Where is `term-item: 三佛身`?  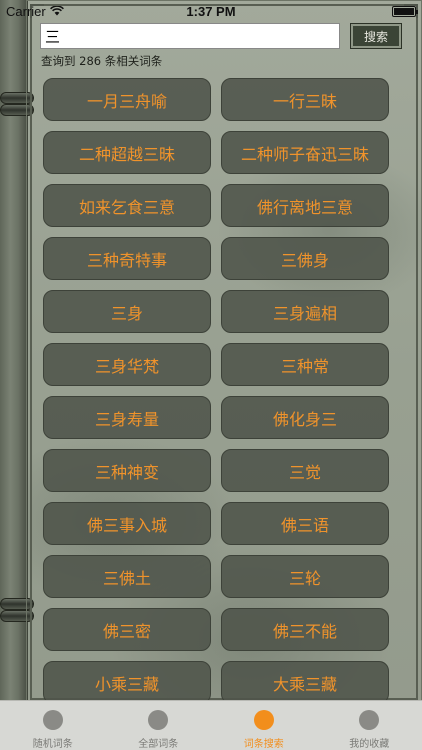
term-item: 三佛身 is located at coordinates (305, 258).